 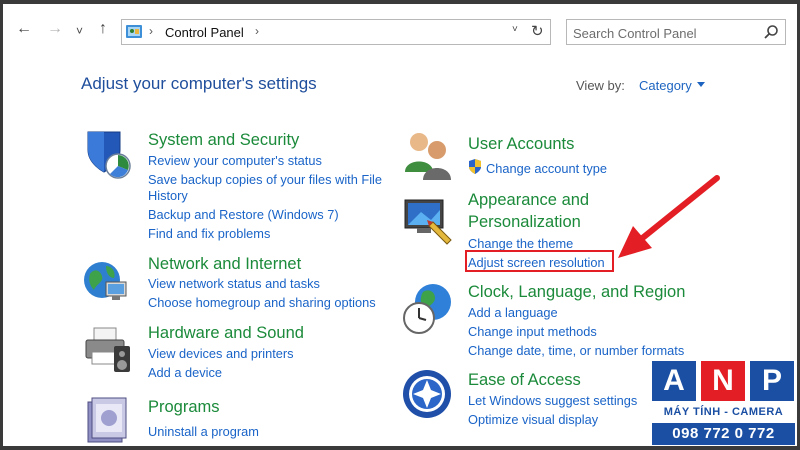 What do you see at coordinates (262, 302) in the screenshot?
I see `link-homegroup-sharing: Choose homegroup and sharing options` at bounding box center [262, 302].